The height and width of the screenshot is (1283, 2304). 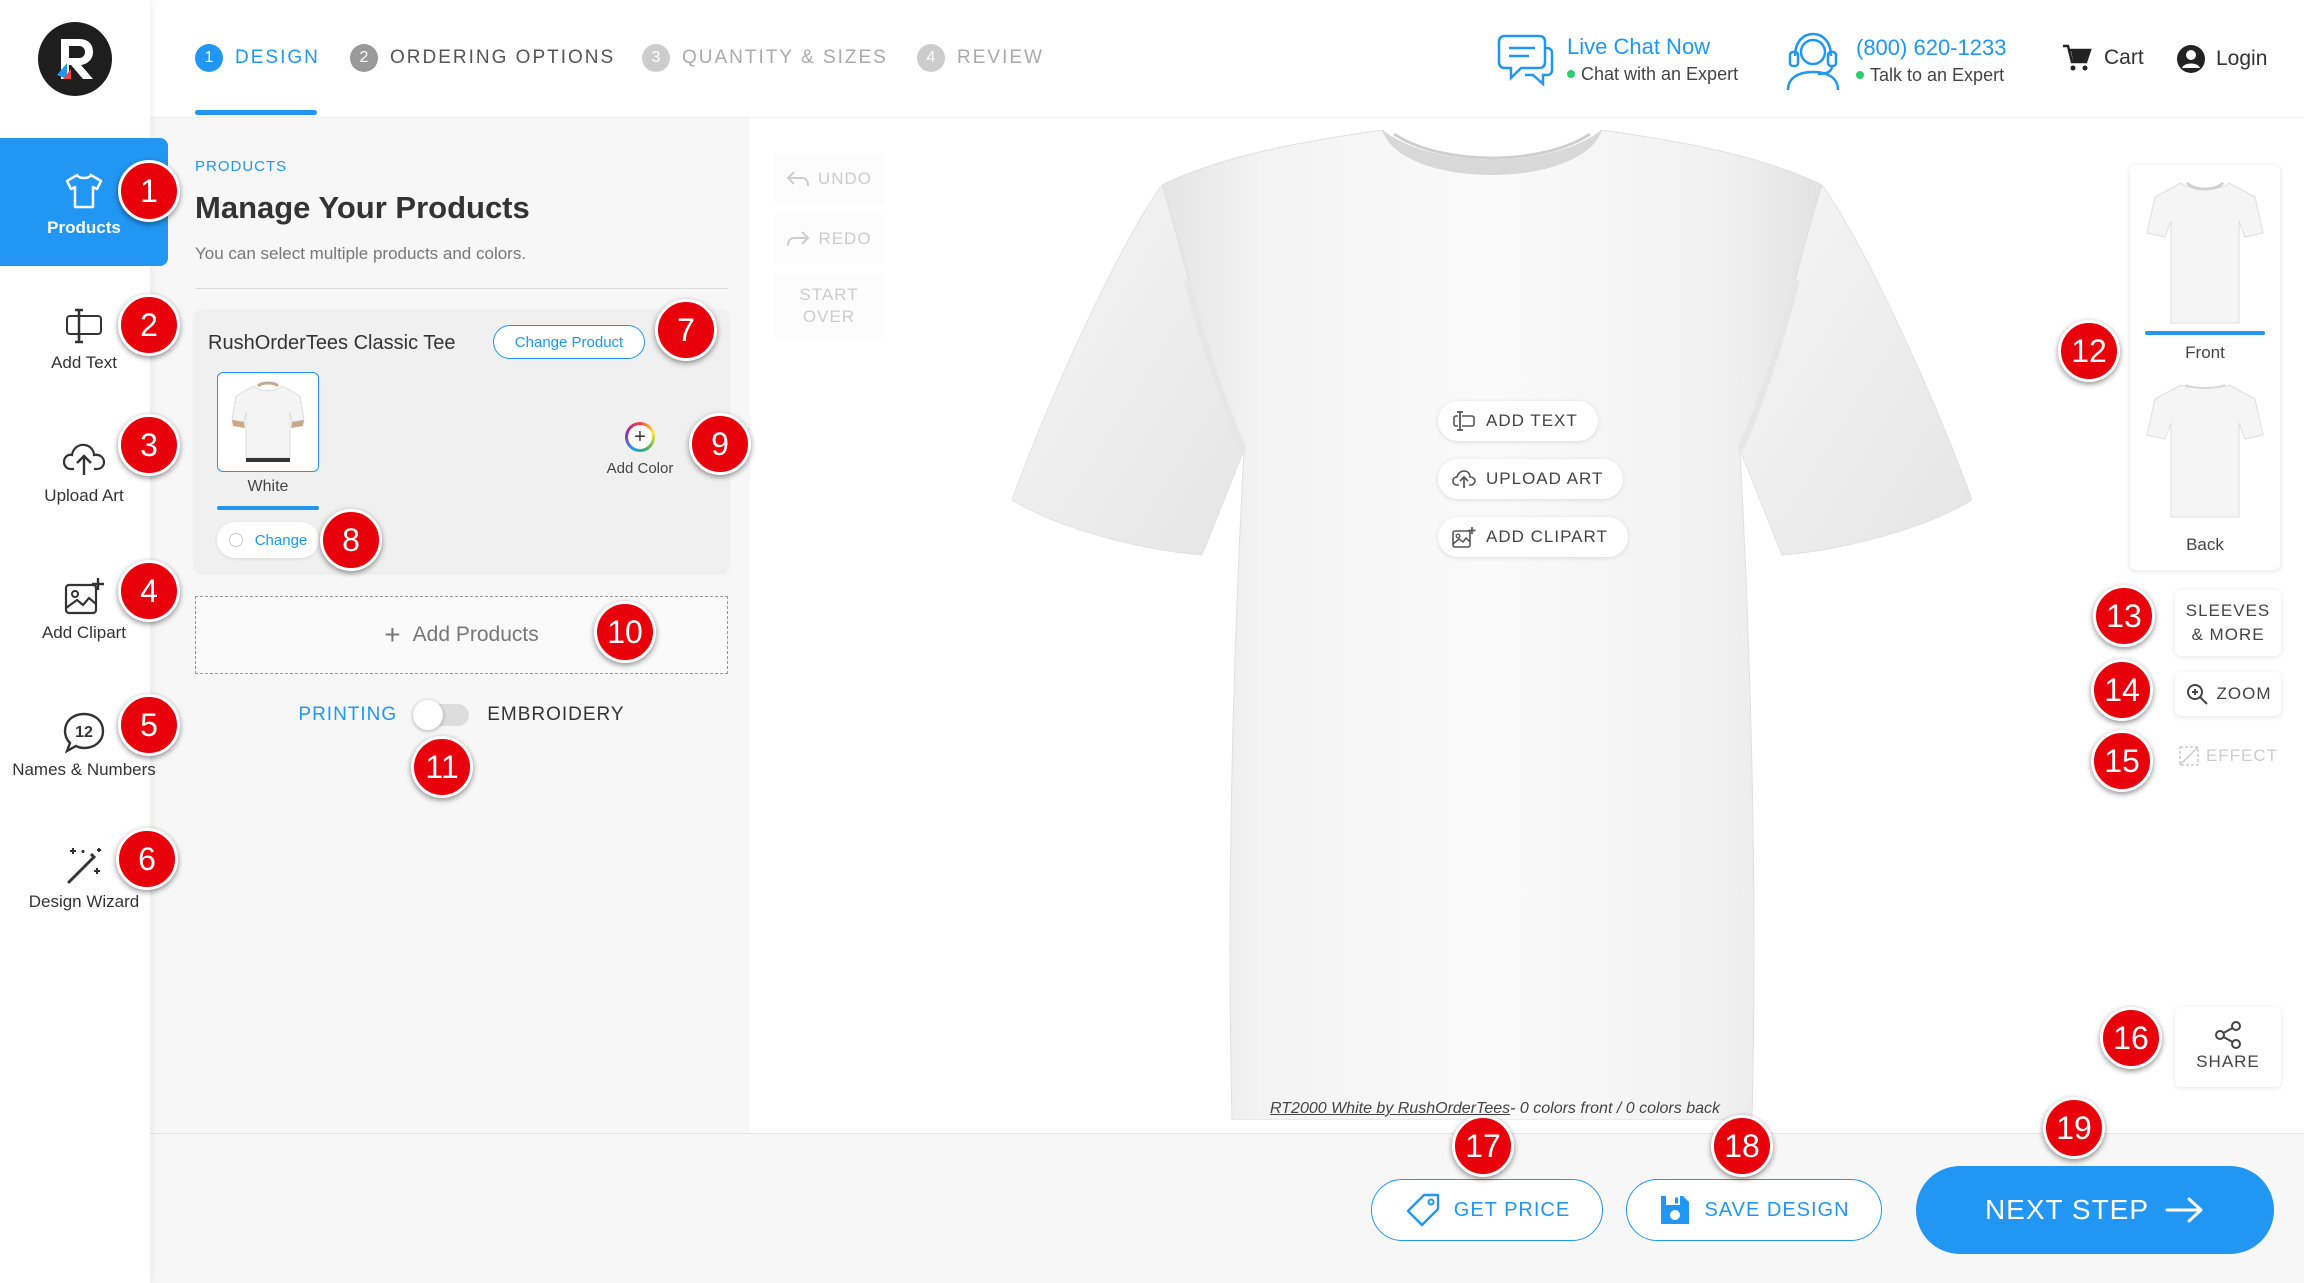 What do you see at coordinates (2205, 252) in the screenshot?
I see `front-view-thumbnail` at bounding box center [2205, 252].